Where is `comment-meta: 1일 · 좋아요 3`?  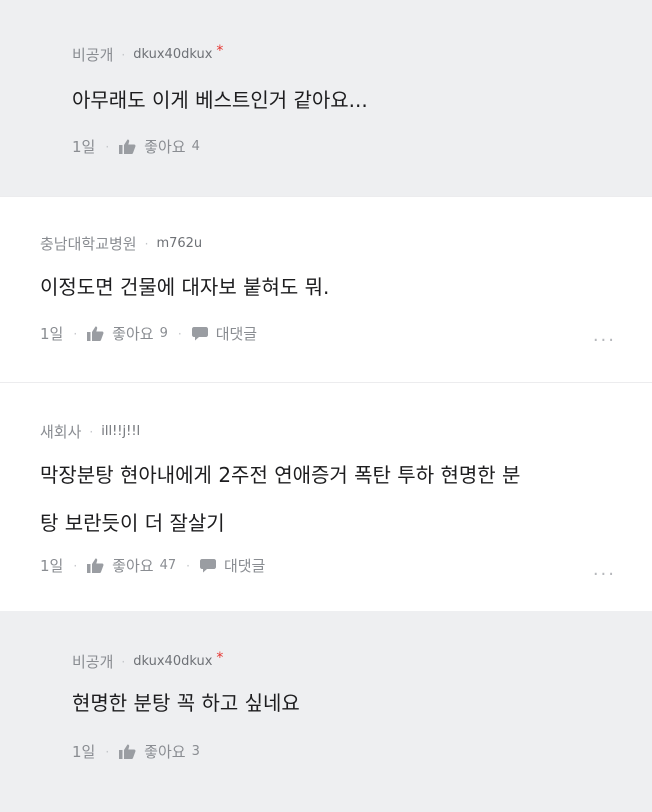 comment-meta: 1일 · 좋아요 3 is located at coordinates (136, 751).